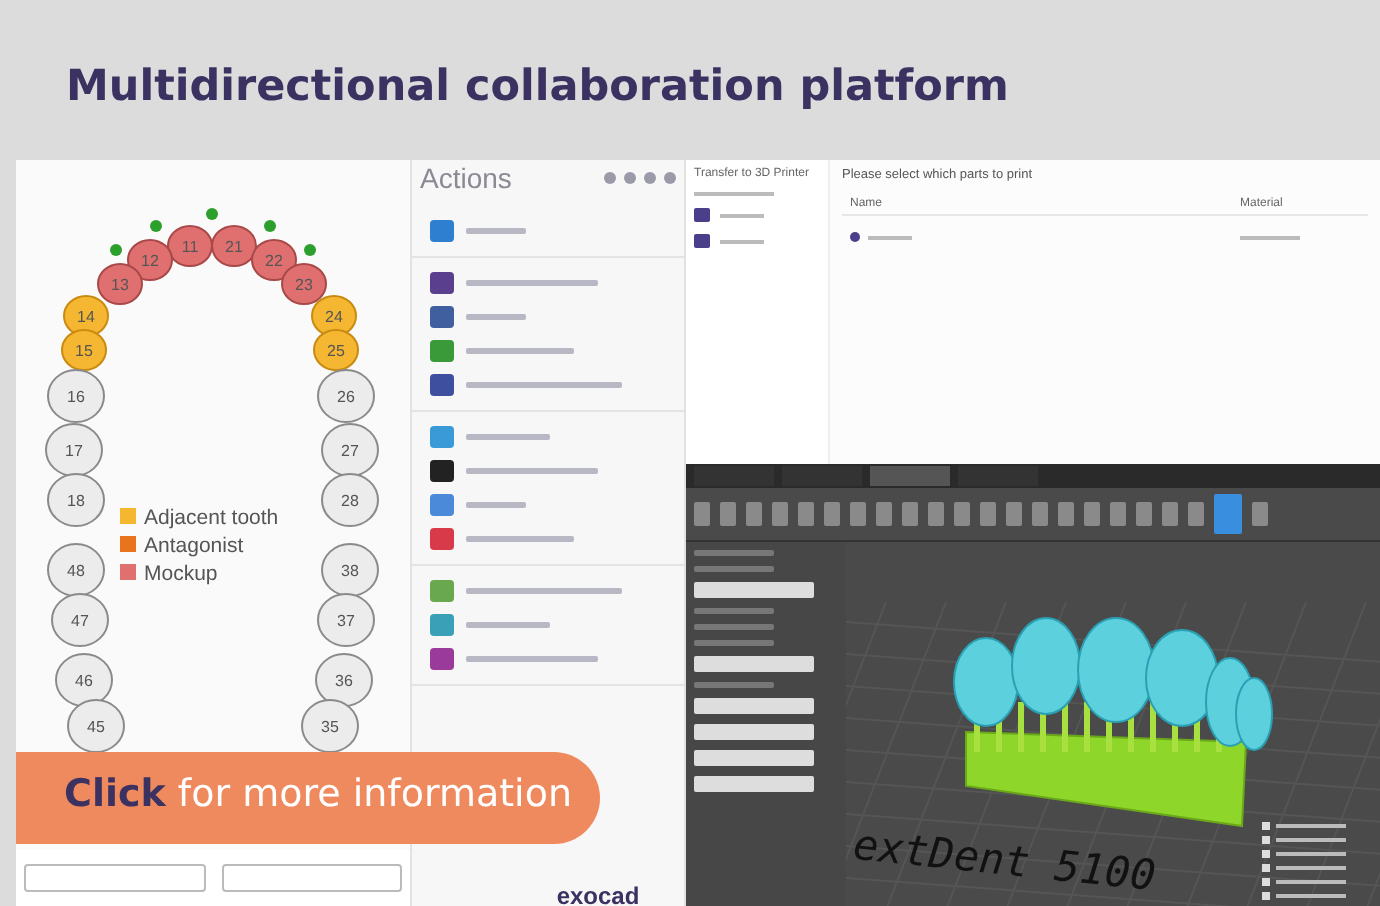 The height and width of the screenshot is (906, 1380). What do you see at coordinates (181, 574) in the screenshot?
I see `legend-label: Mockup` at bounding box center [181, 574].